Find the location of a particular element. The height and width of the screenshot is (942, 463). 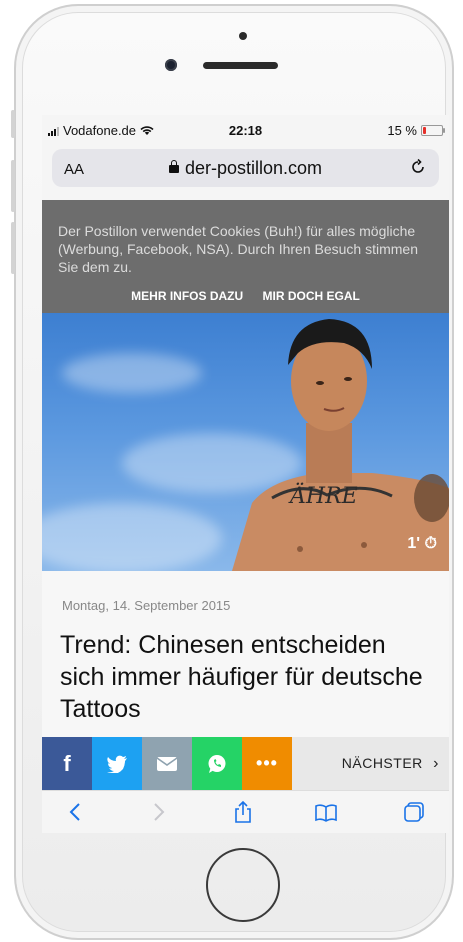

bookmarks-icon is located at coordinates (326, 812).